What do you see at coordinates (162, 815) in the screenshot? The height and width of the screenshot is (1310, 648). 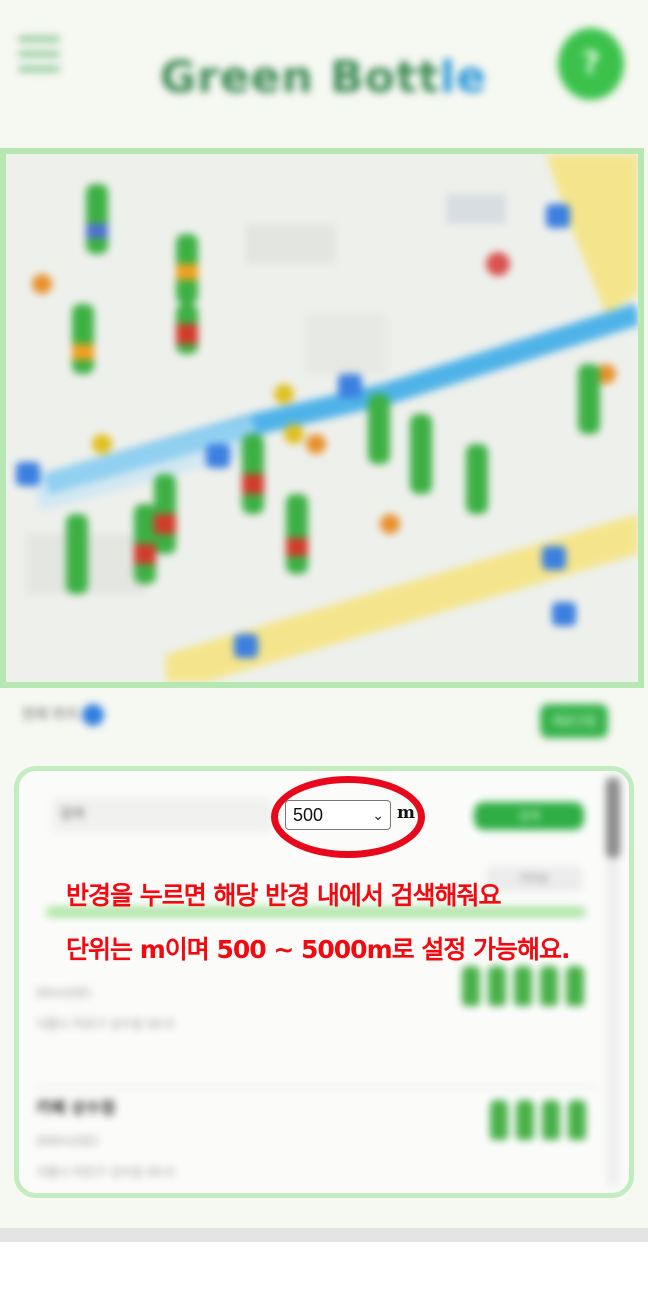 I see `search-input: 검색` at bounding box center [162, 815].